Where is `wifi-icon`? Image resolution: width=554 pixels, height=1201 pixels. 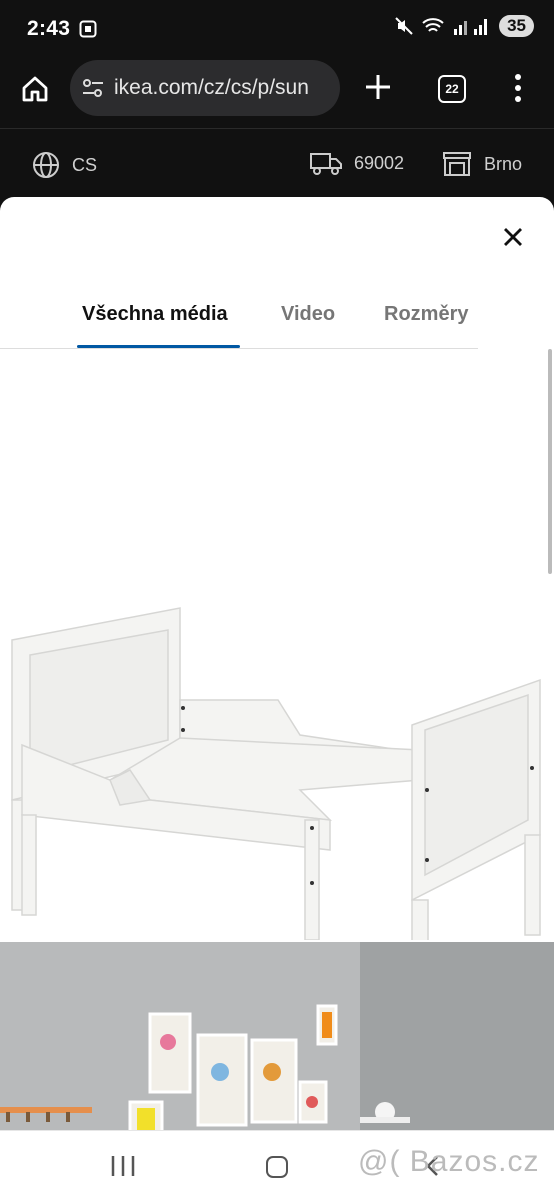
wifi-icon is located at coordinates (433, 25).